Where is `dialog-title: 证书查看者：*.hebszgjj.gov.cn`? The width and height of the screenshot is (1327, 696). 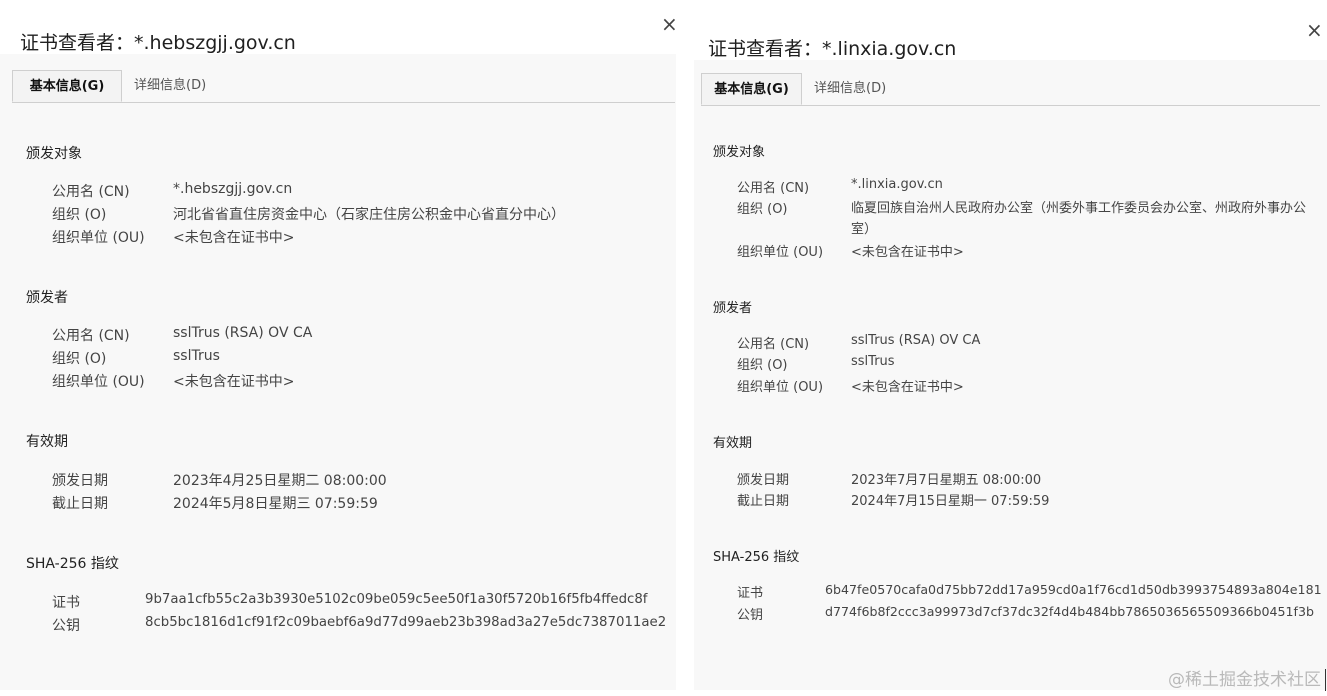
dialog-title: 证书查看者：*.hebszgjj.gov.cn is located at coordinates (158, 43).